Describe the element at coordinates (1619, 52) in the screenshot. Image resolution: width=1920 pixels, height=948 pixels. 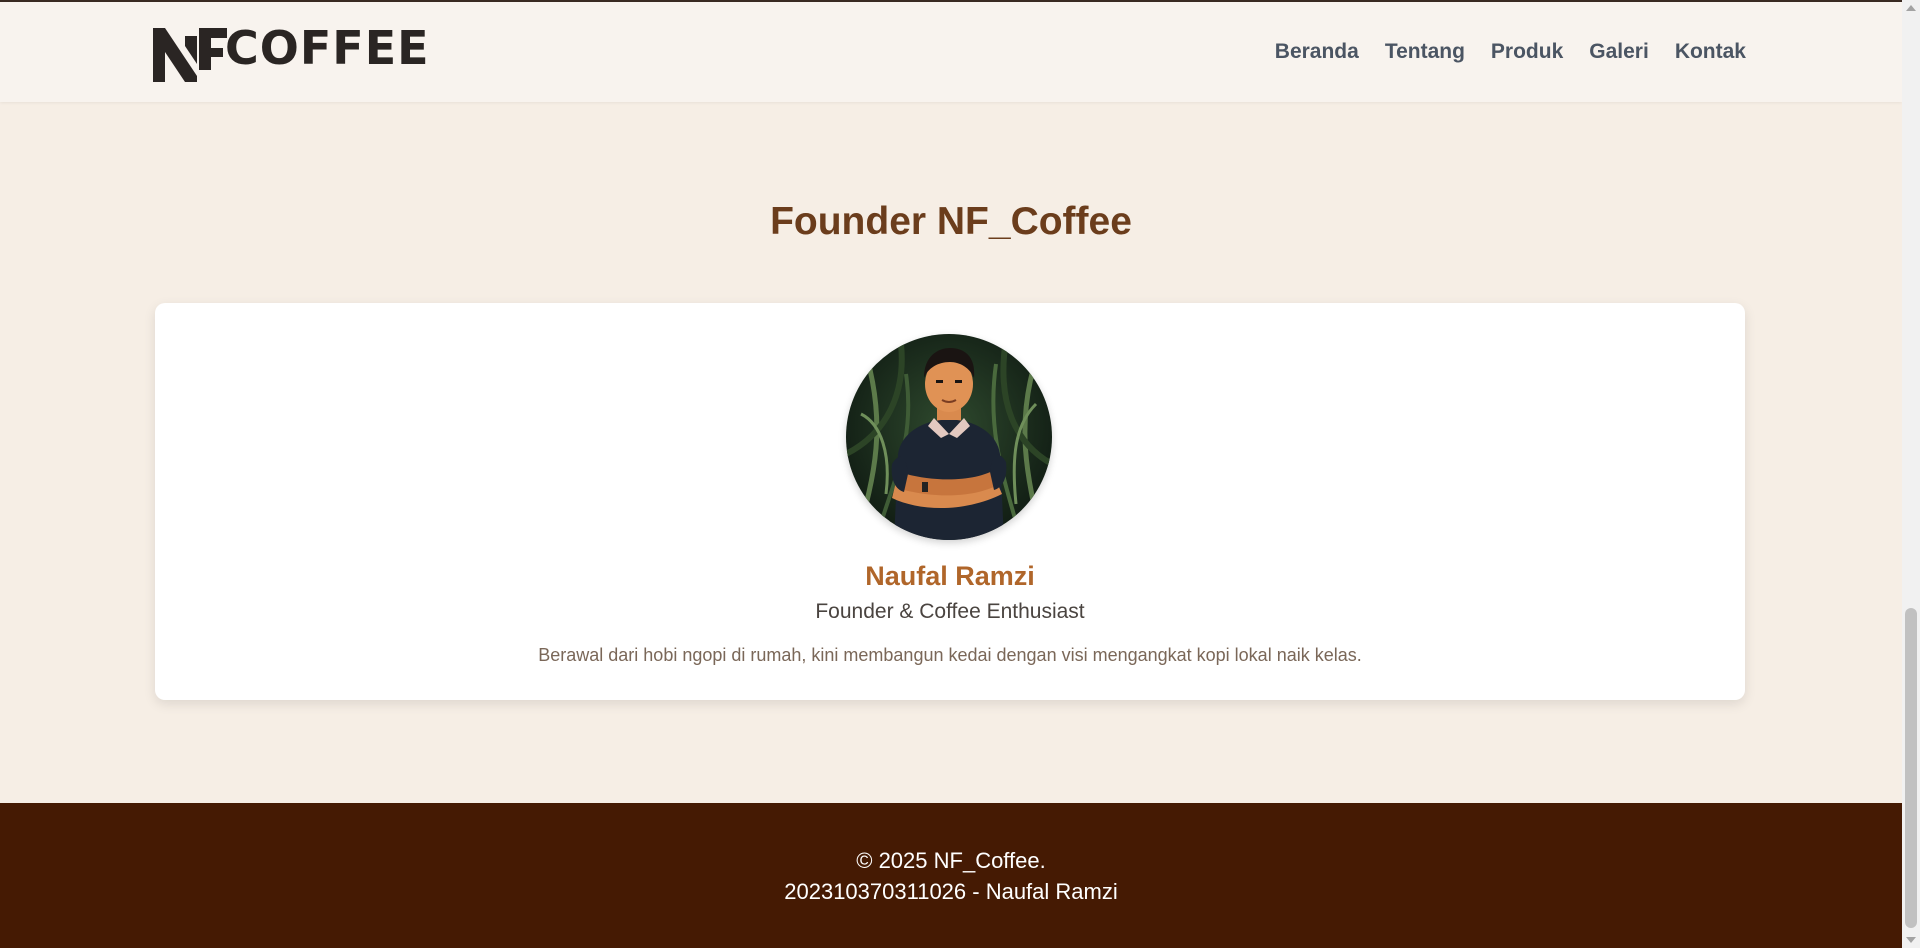
I see `nav-galeri: Galeri` at that location.